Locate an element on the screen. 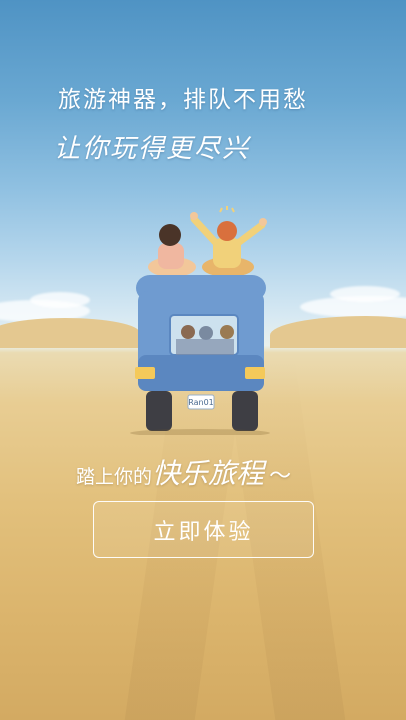  passenger-body is located at coordinates (171, 256).